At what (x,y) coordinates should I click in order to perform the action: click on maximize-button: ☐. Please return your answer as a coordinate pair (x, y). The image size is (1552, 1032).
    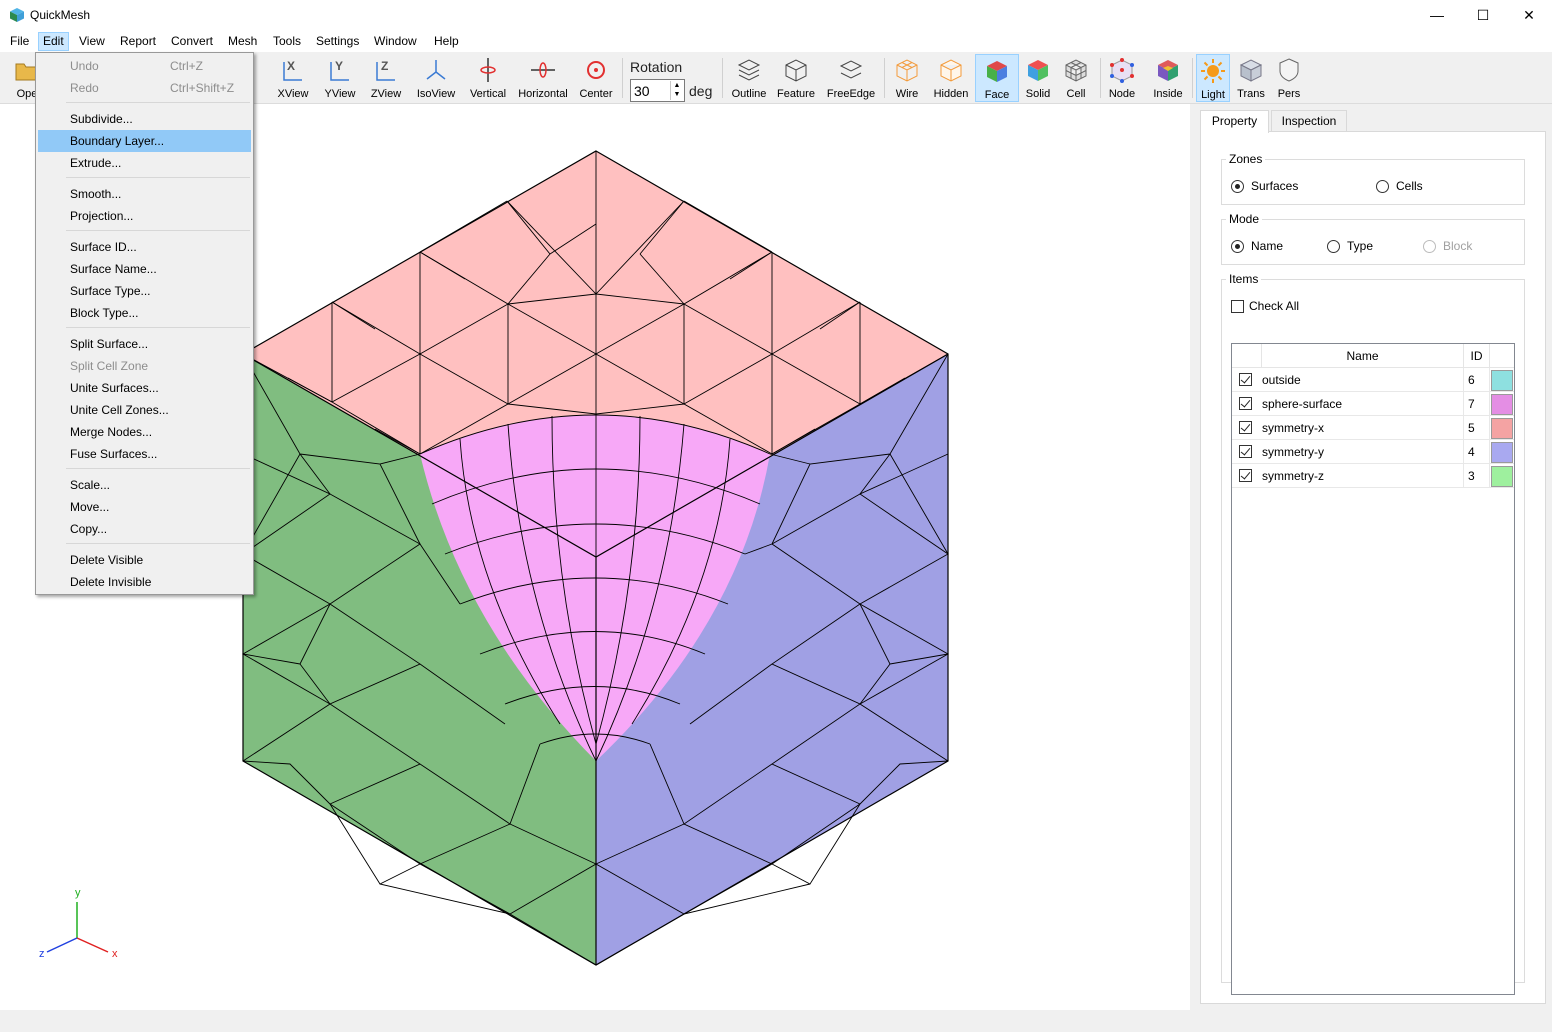
    Looking at the image, I should click on (1483, 15).